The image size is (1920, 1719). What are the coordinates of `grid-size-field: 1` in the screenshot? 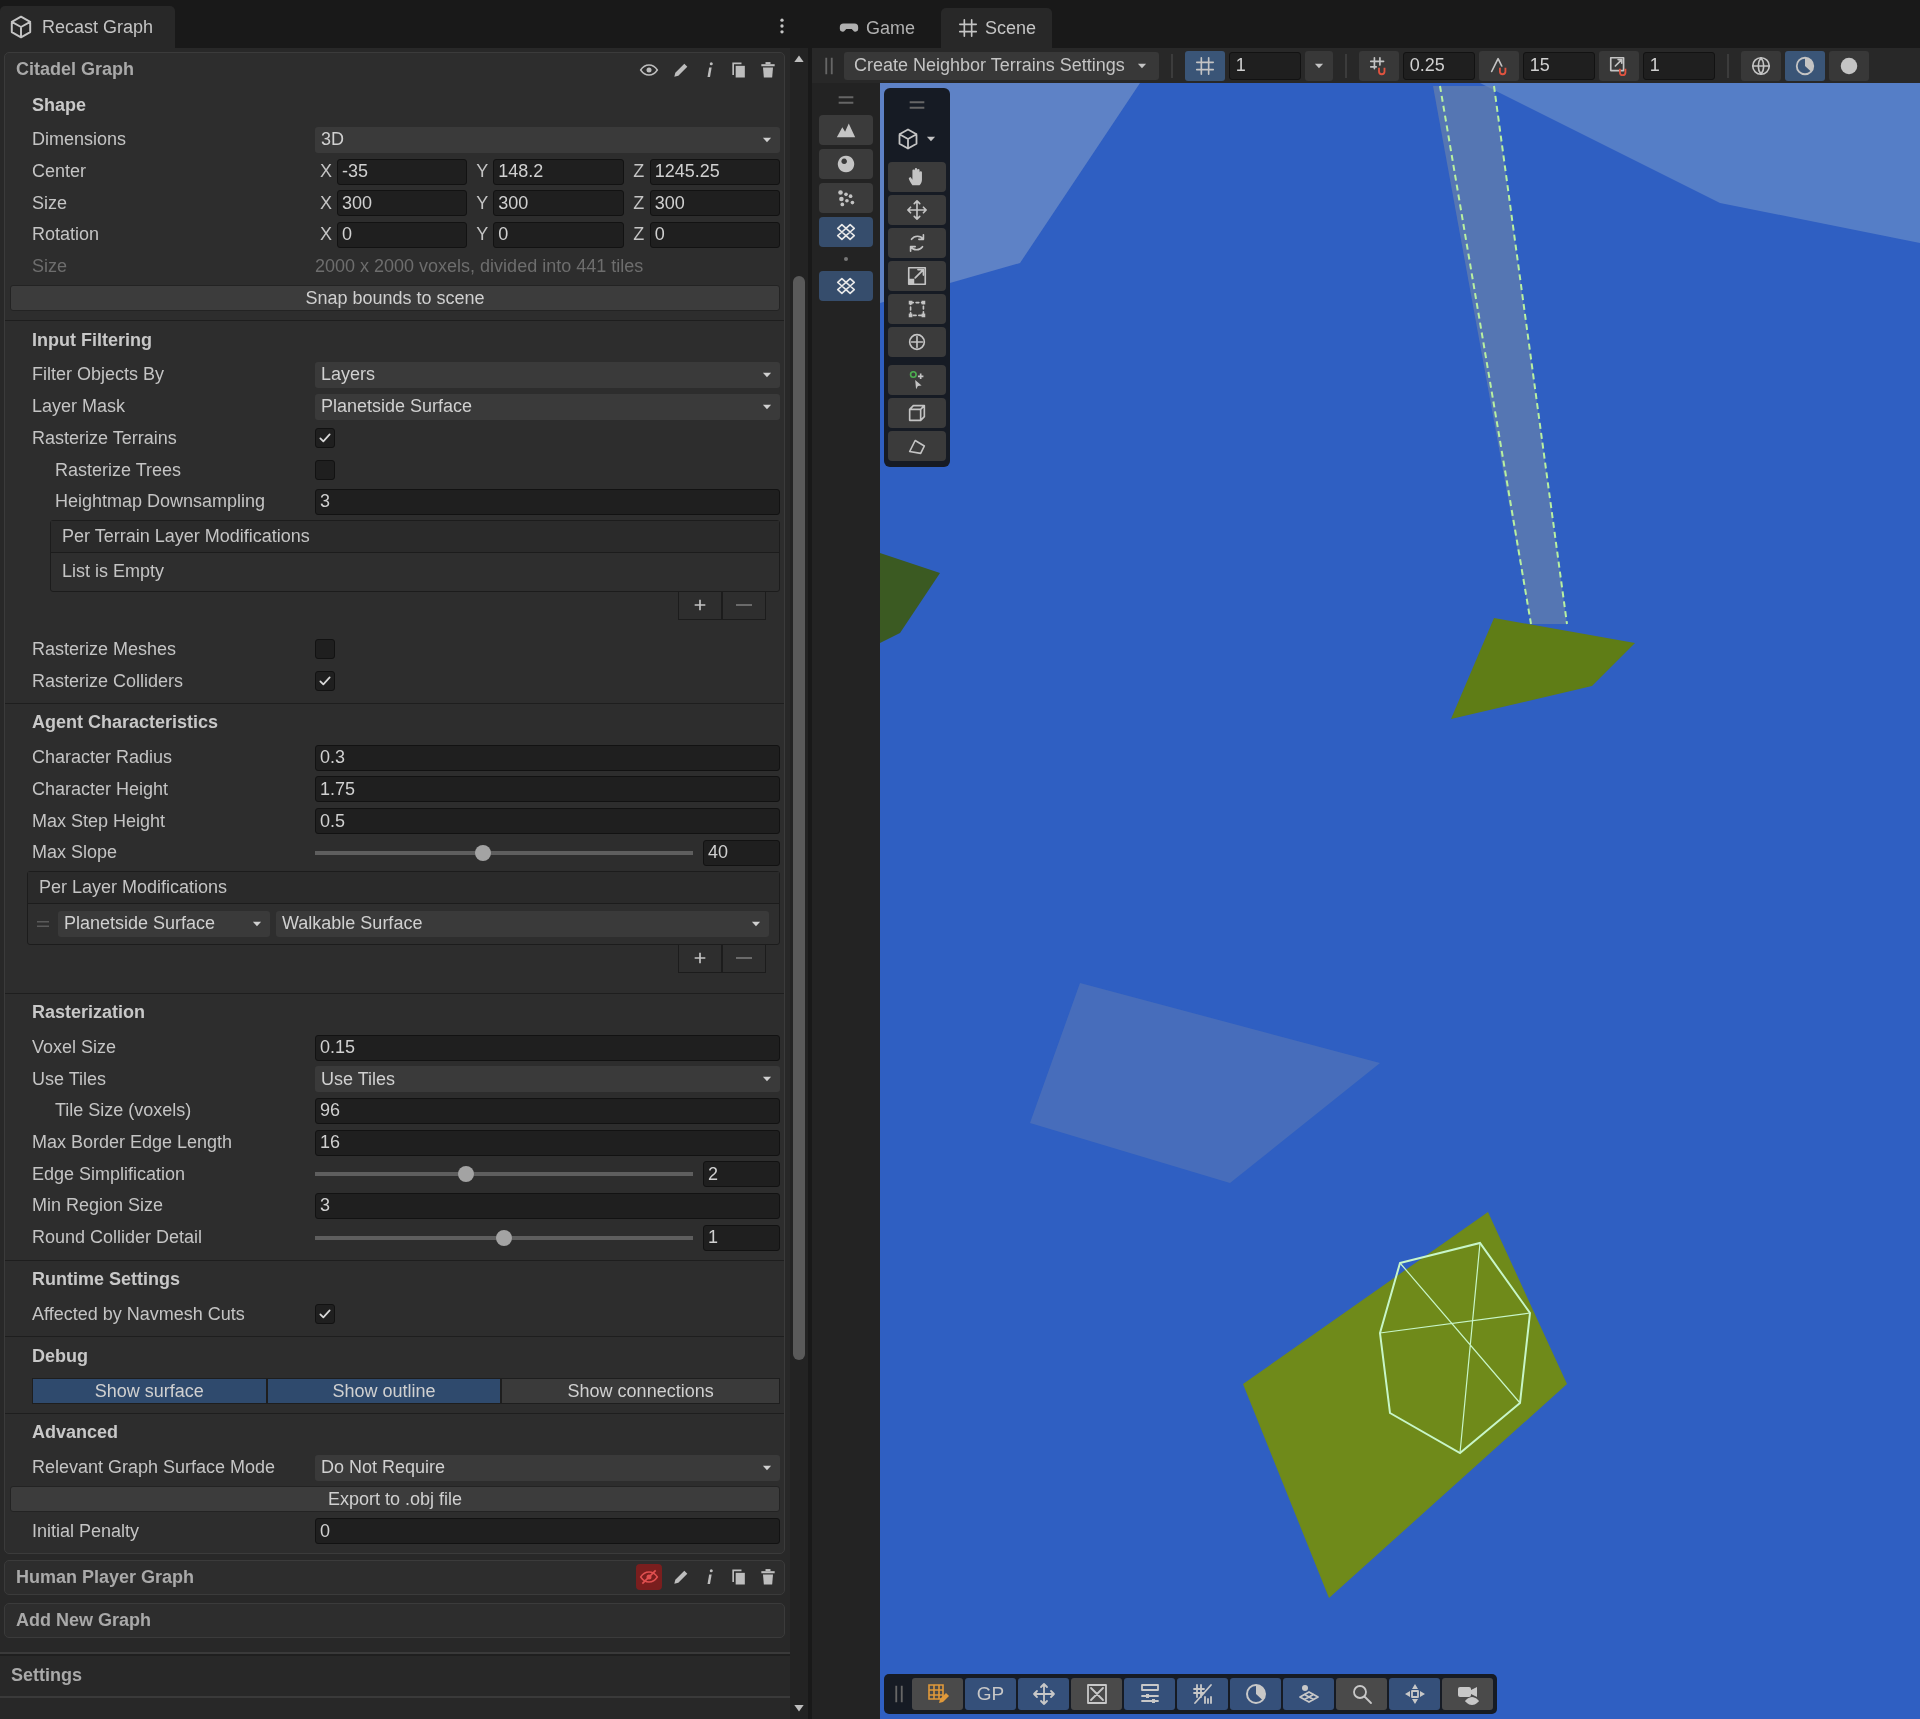 It's located at (1264, 65).